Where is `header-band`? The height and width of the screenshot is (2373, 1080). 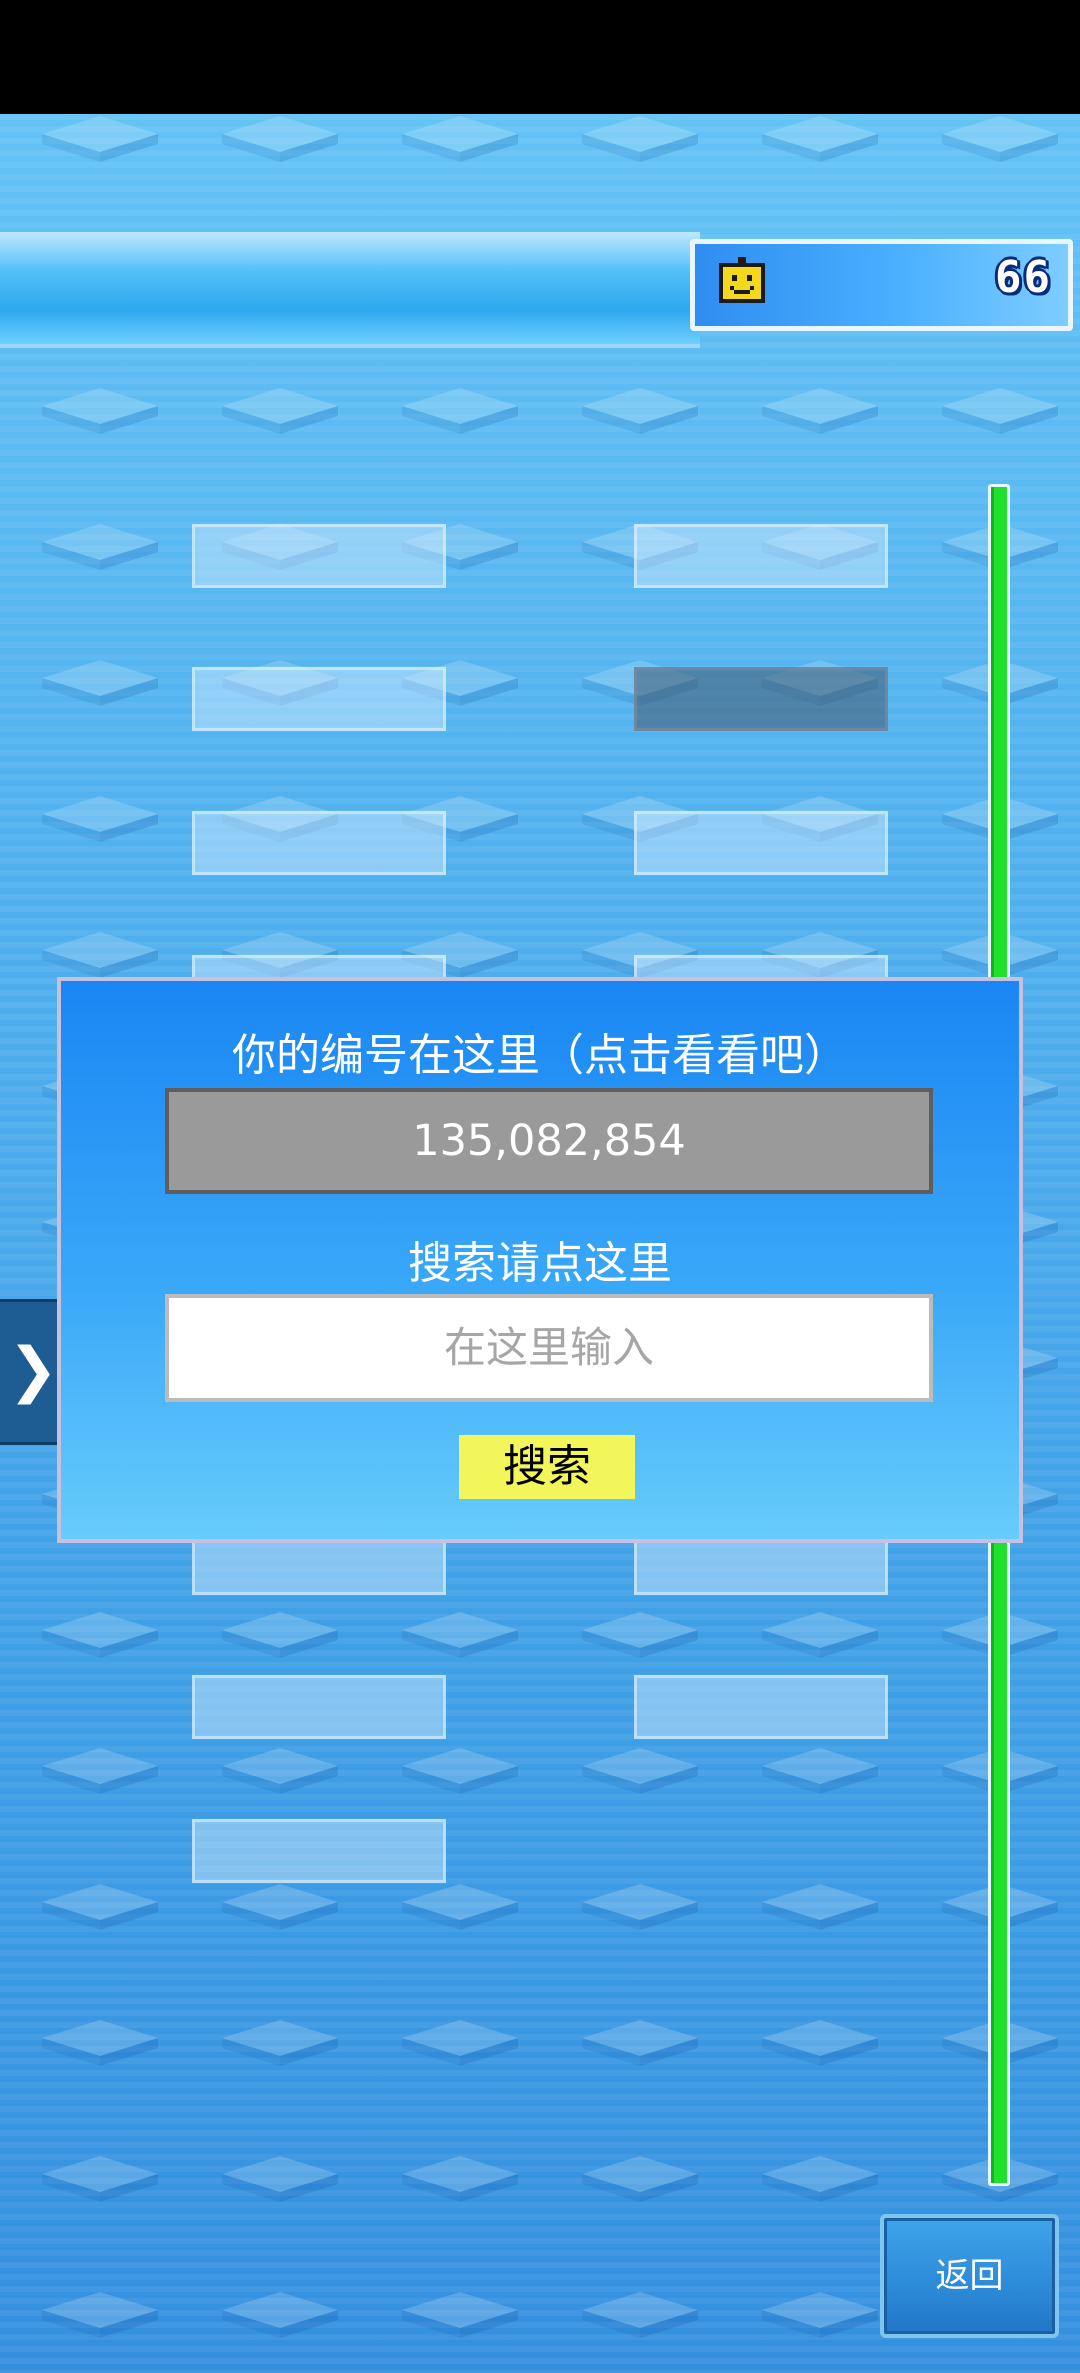 header-band is located at coordinates (350, 288).